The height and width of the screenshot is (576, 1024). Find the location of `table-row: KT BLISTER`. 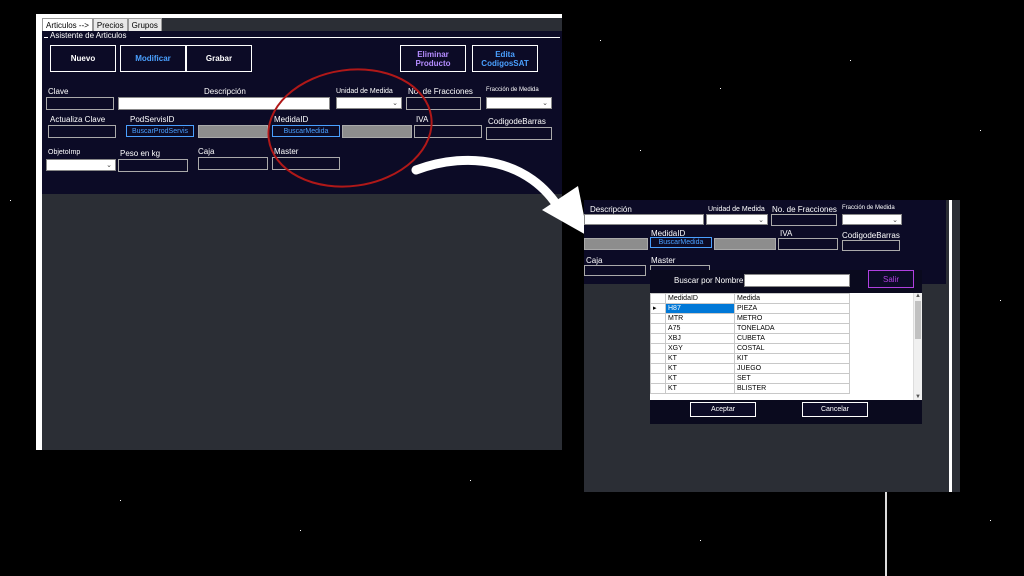

table-row: KT BLISTER is located at coordinates (750, 388).